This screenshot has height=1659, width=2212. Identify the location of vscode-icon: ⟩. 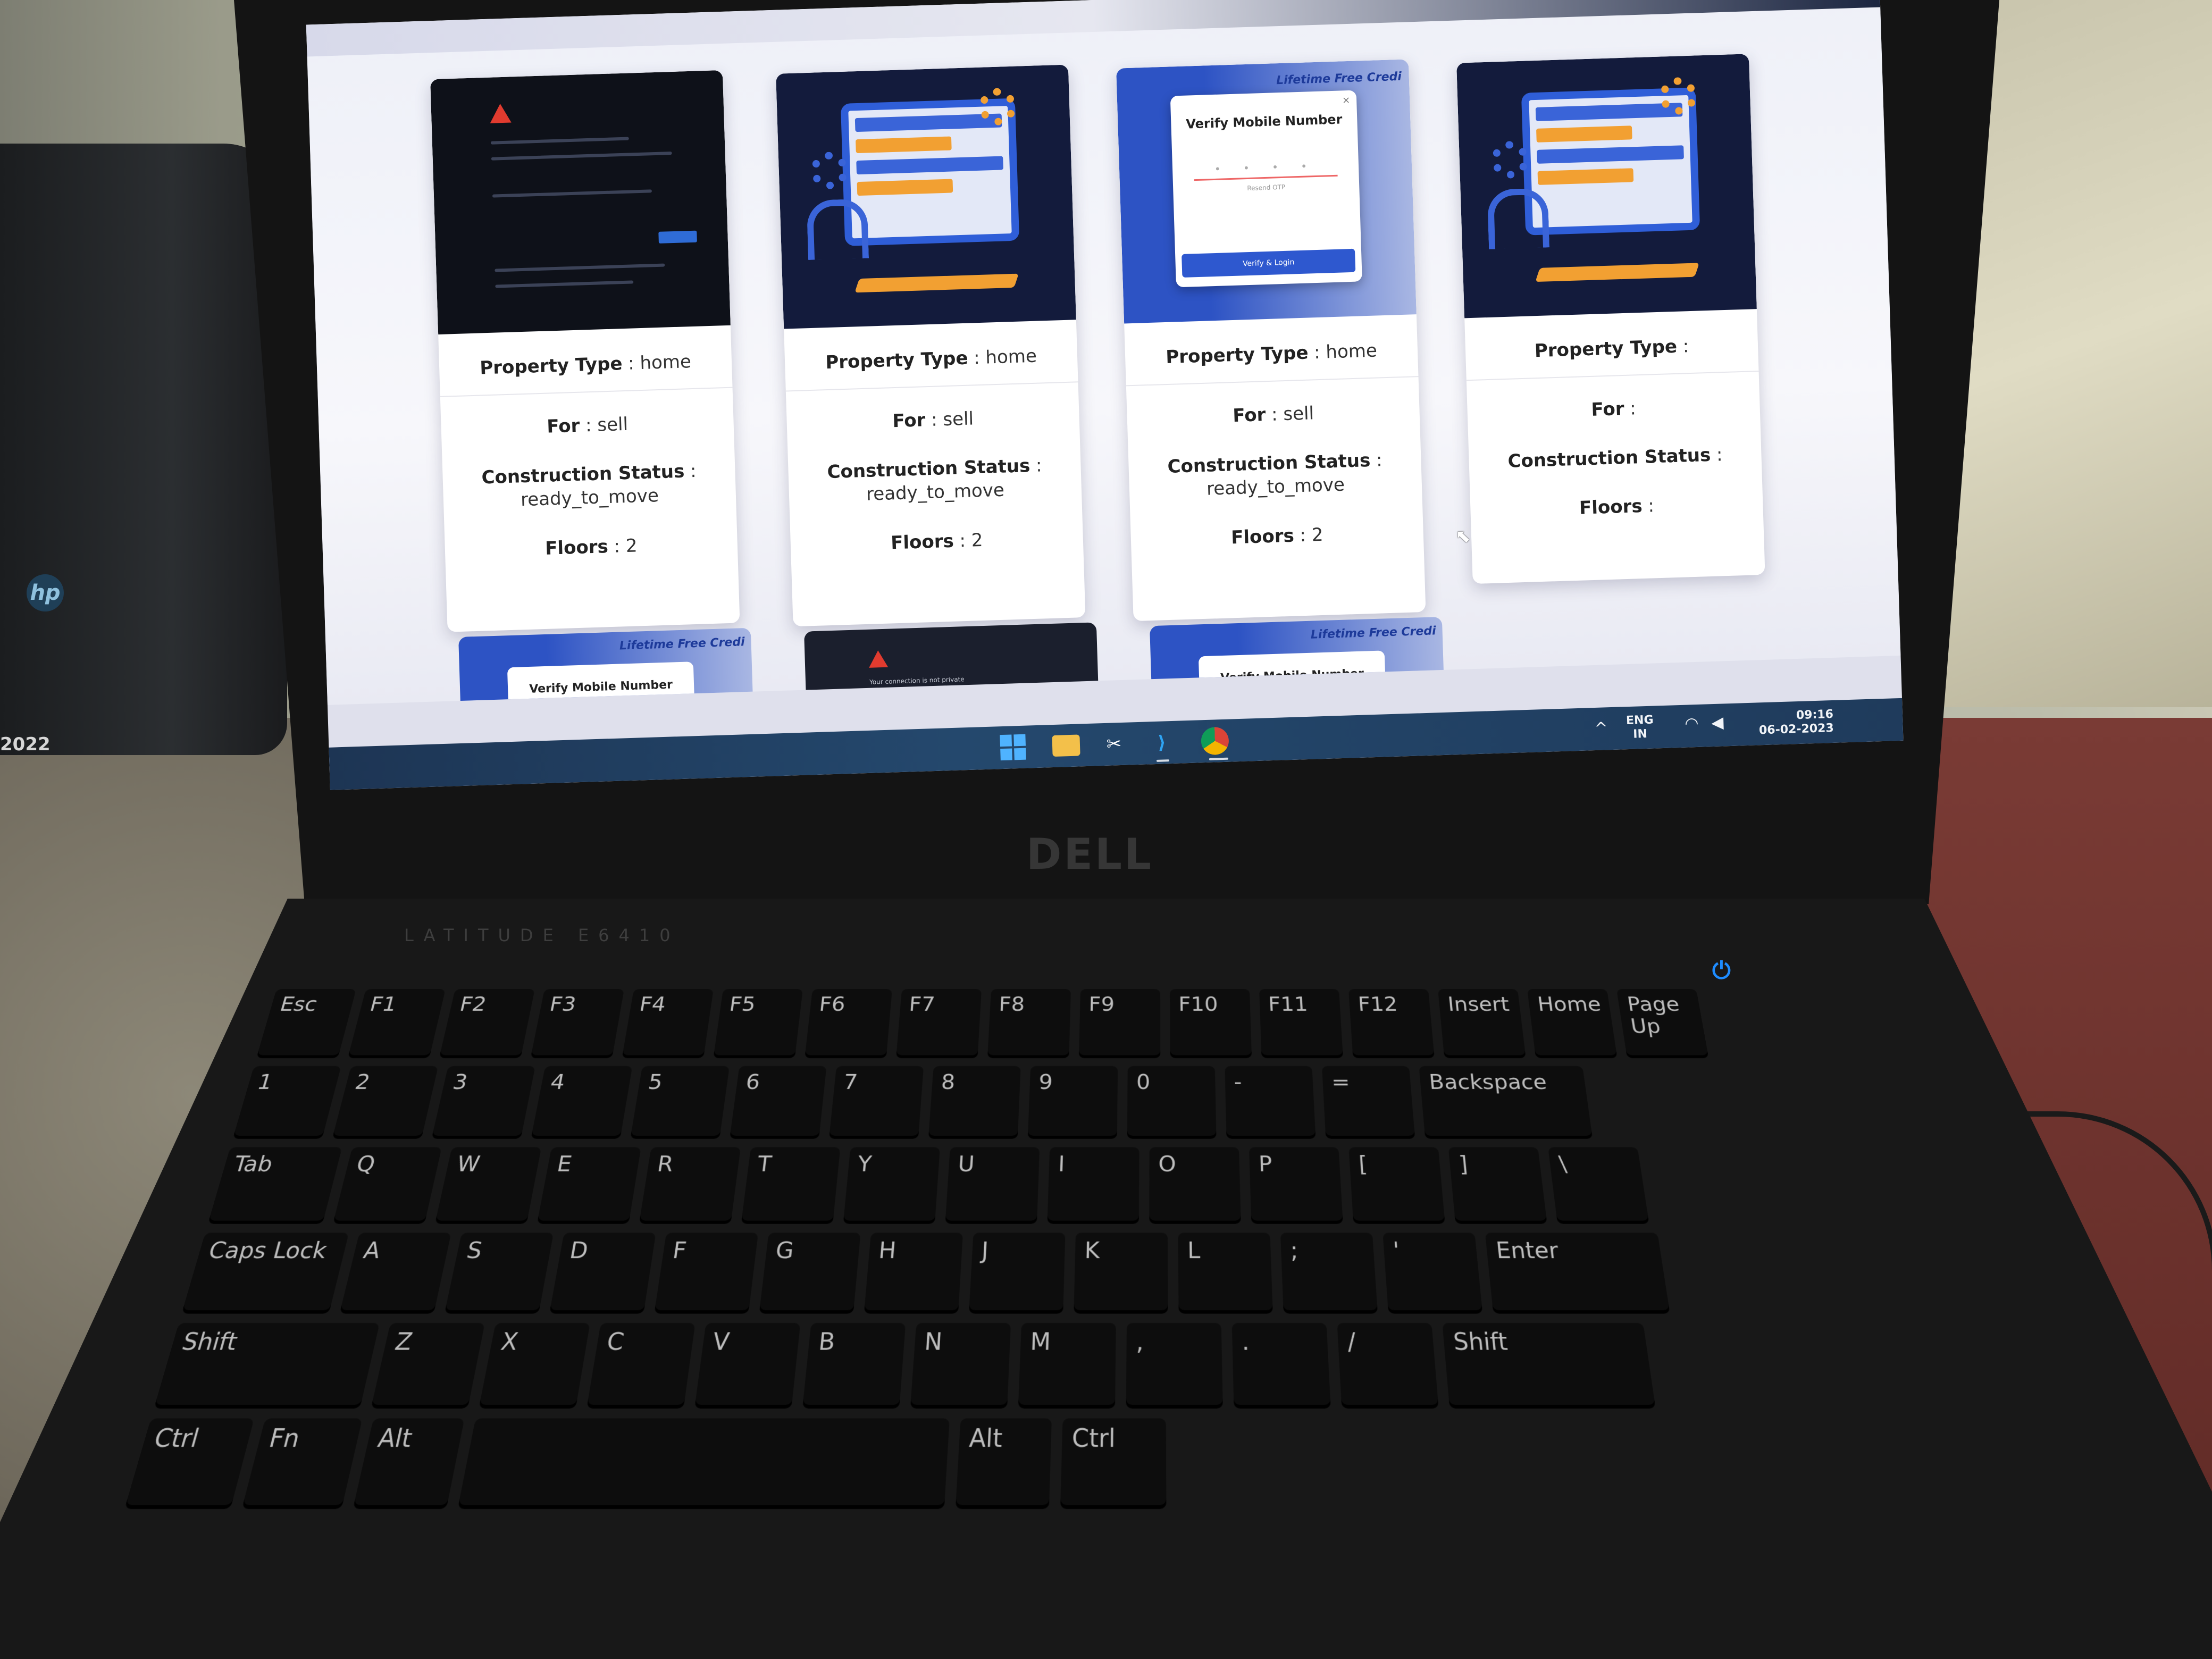
(1161, 742).